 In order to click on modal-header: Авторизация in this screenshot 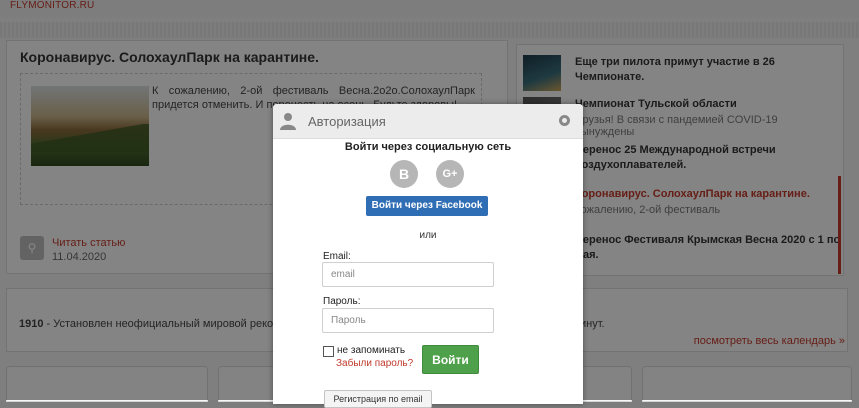, I will do `click(428, 121)`.